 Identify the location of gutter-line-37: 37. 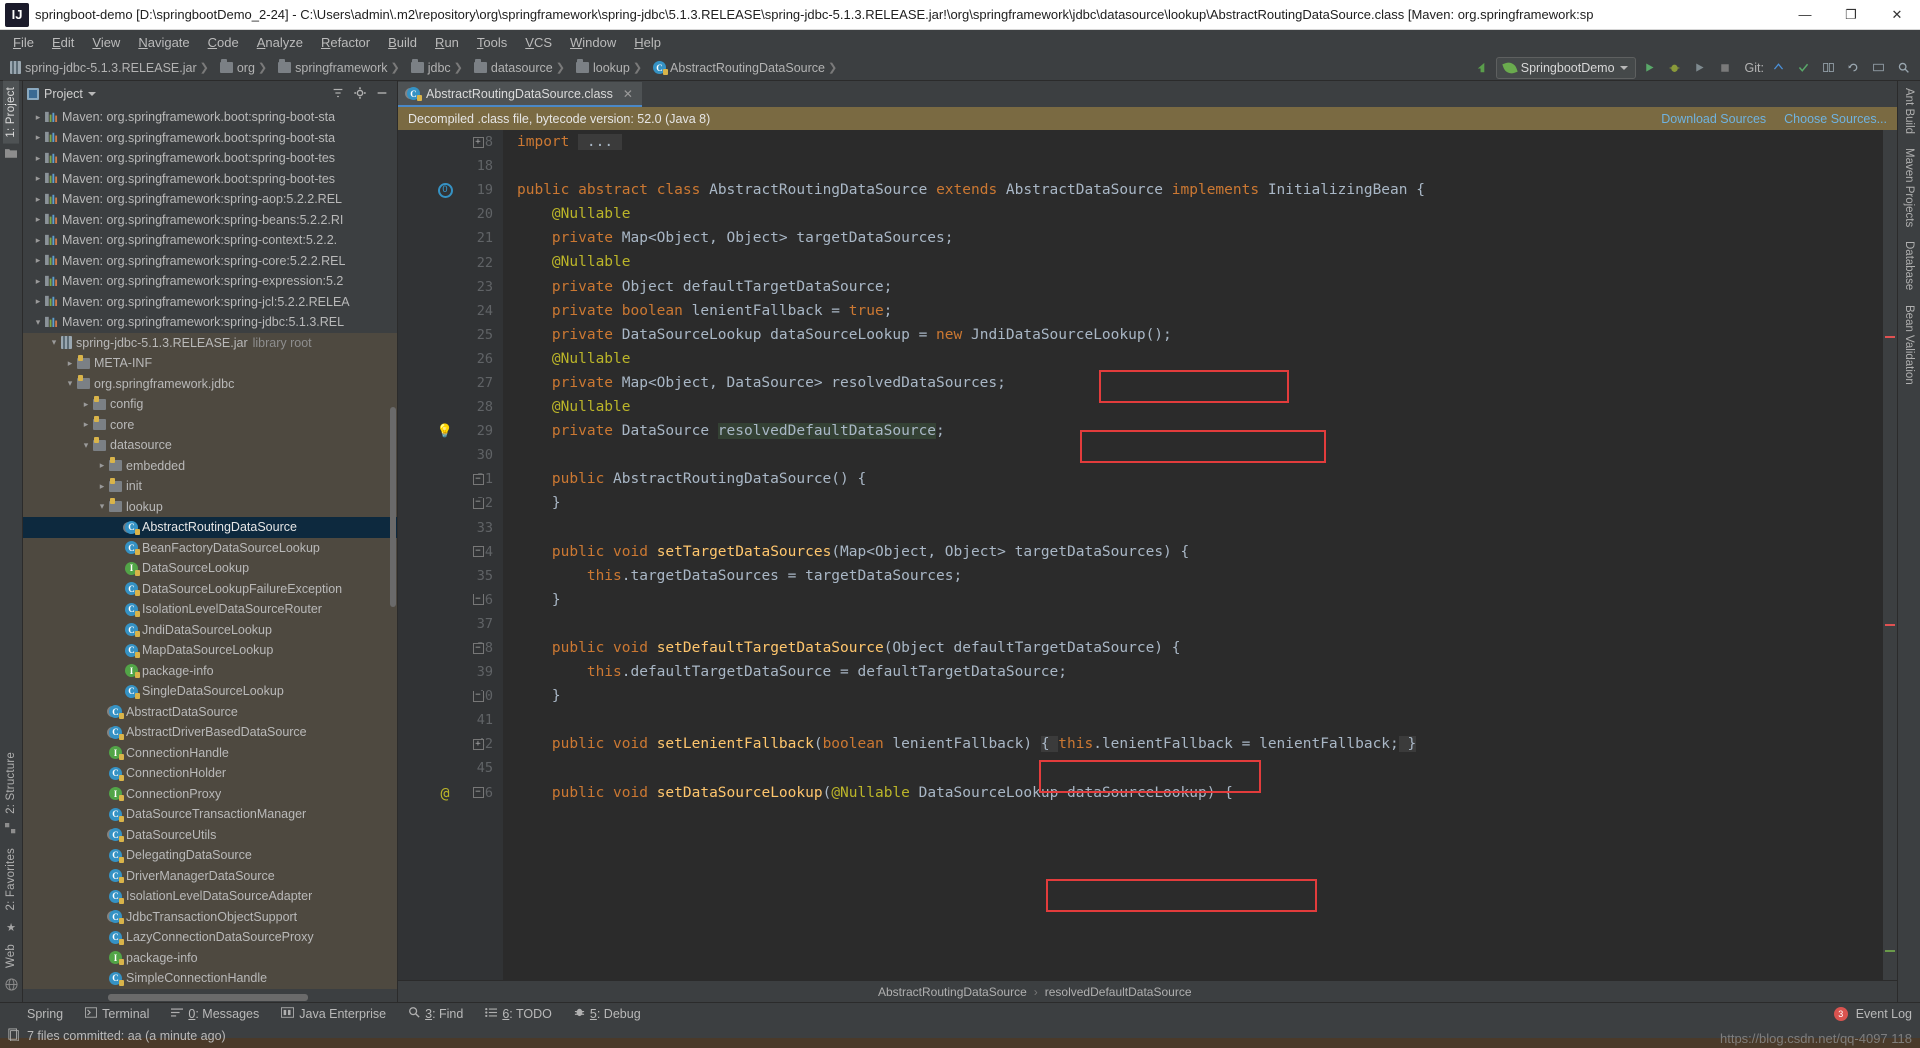
(450, 624).